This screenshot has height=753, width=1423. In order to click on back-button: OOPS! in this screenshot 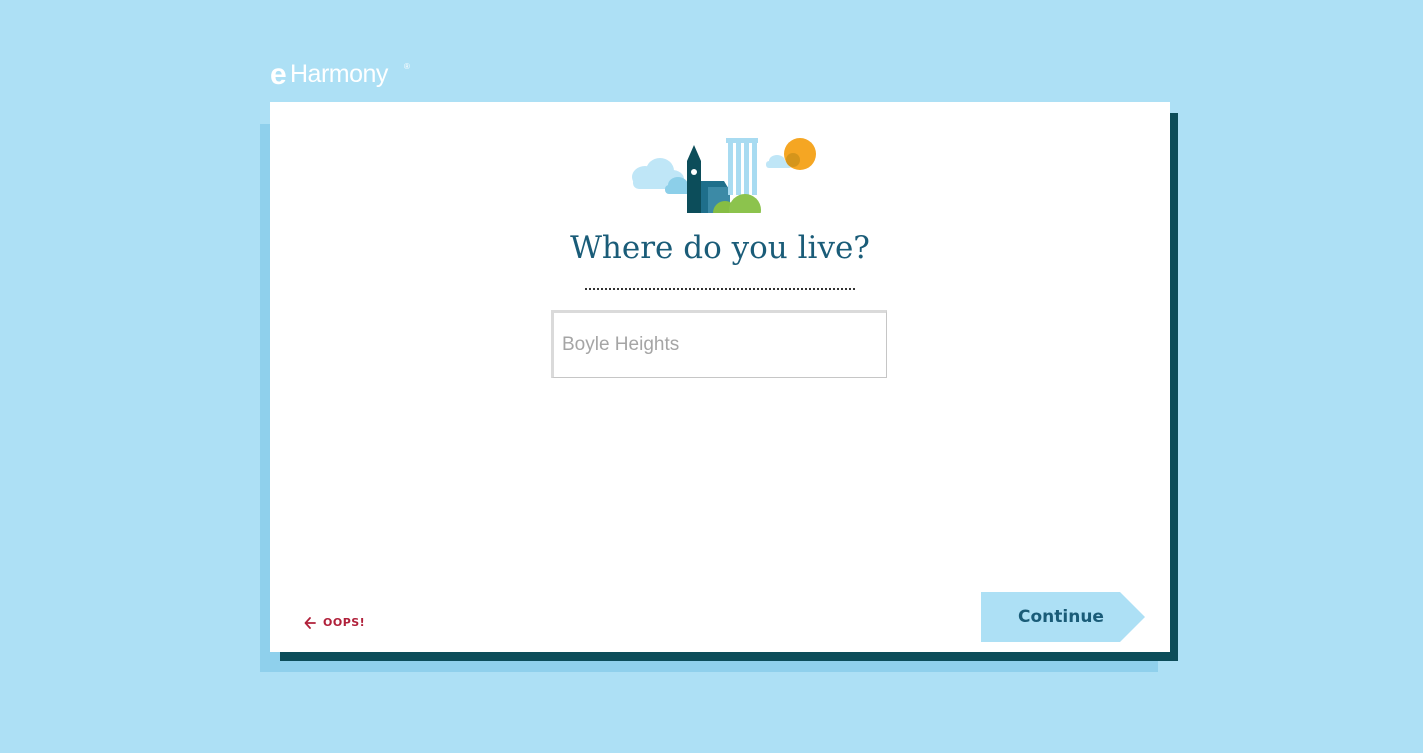, I will do `click(334, 622)`.